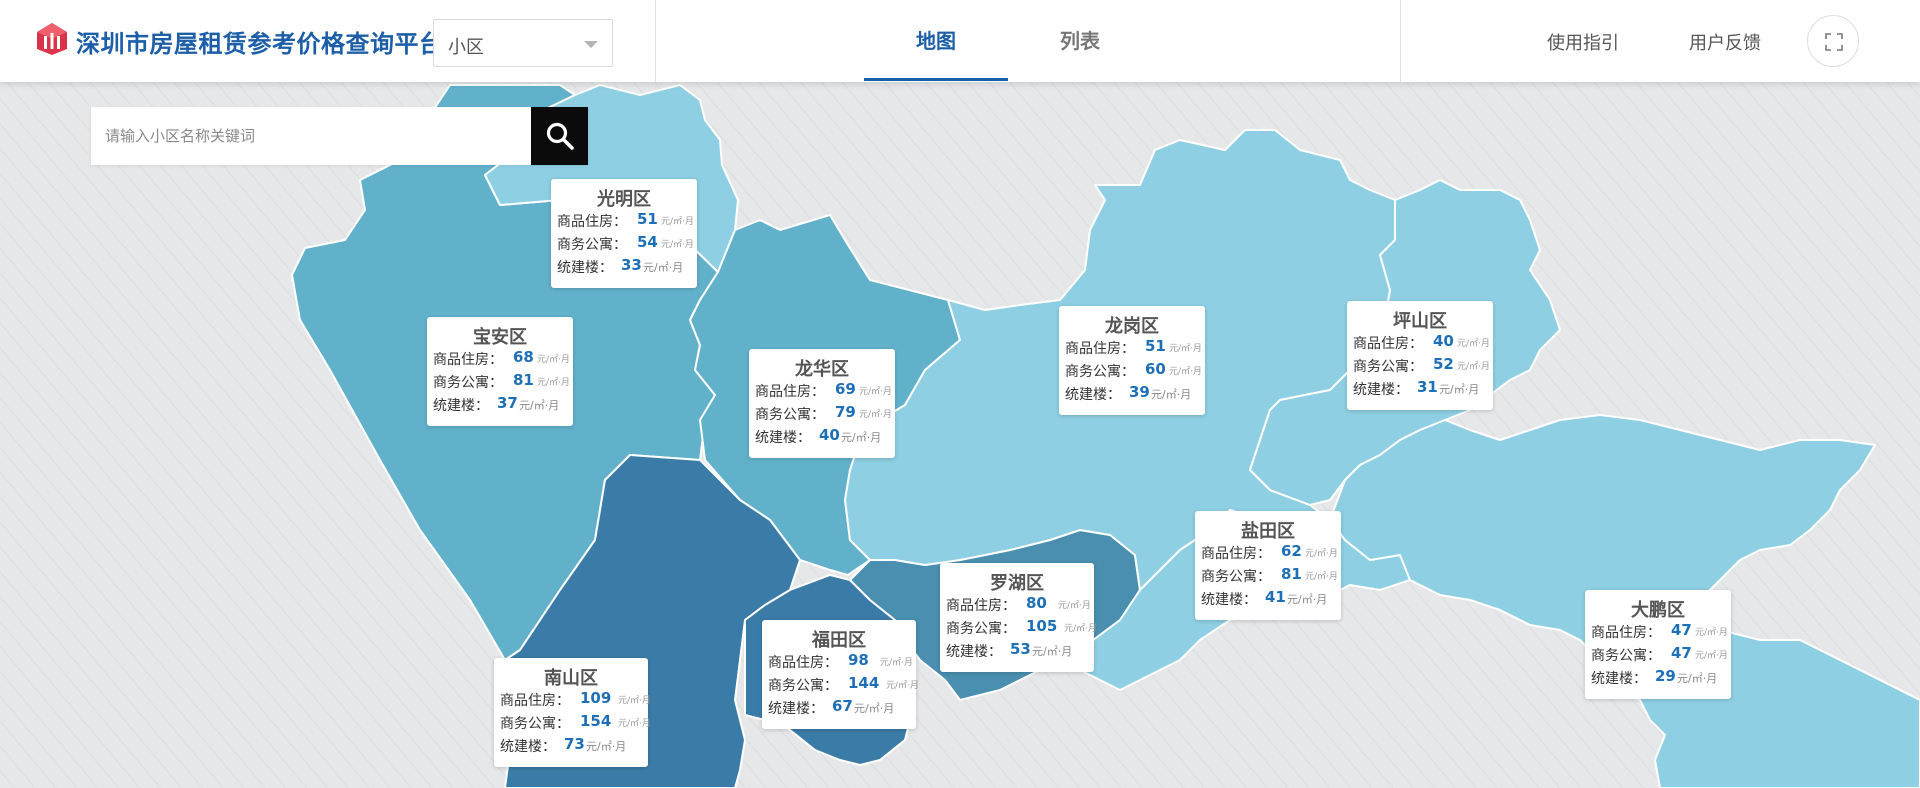  I want to click on apartment-row: 商务公寓： 47 元/㎡·月, so click(1661, 656).